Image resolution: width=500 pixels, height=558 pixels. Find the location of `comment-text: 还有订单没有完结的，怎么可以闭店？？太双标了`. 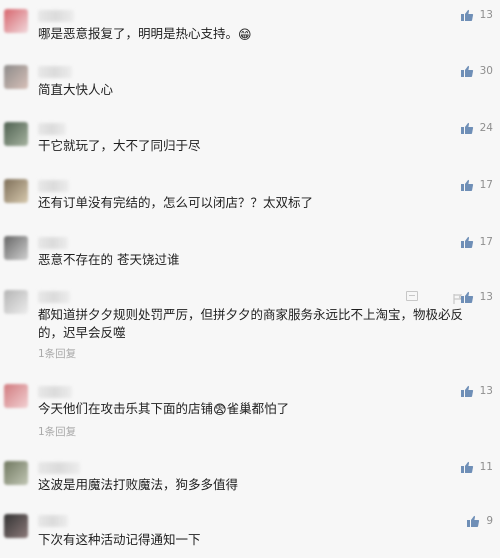

comment-text: 还有订单没有完结的，怎么可以闭店？？太双标了 is located at coordinates (176, 202).